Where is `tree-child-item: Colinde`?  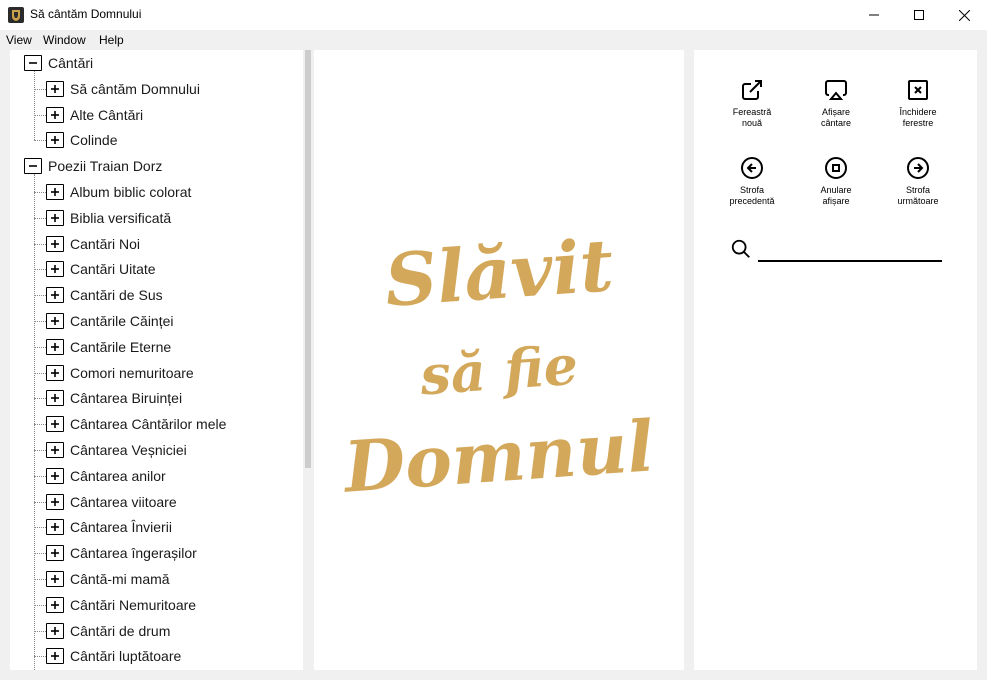 tree-child-item: Colinde is located at coordinates (81, 140).